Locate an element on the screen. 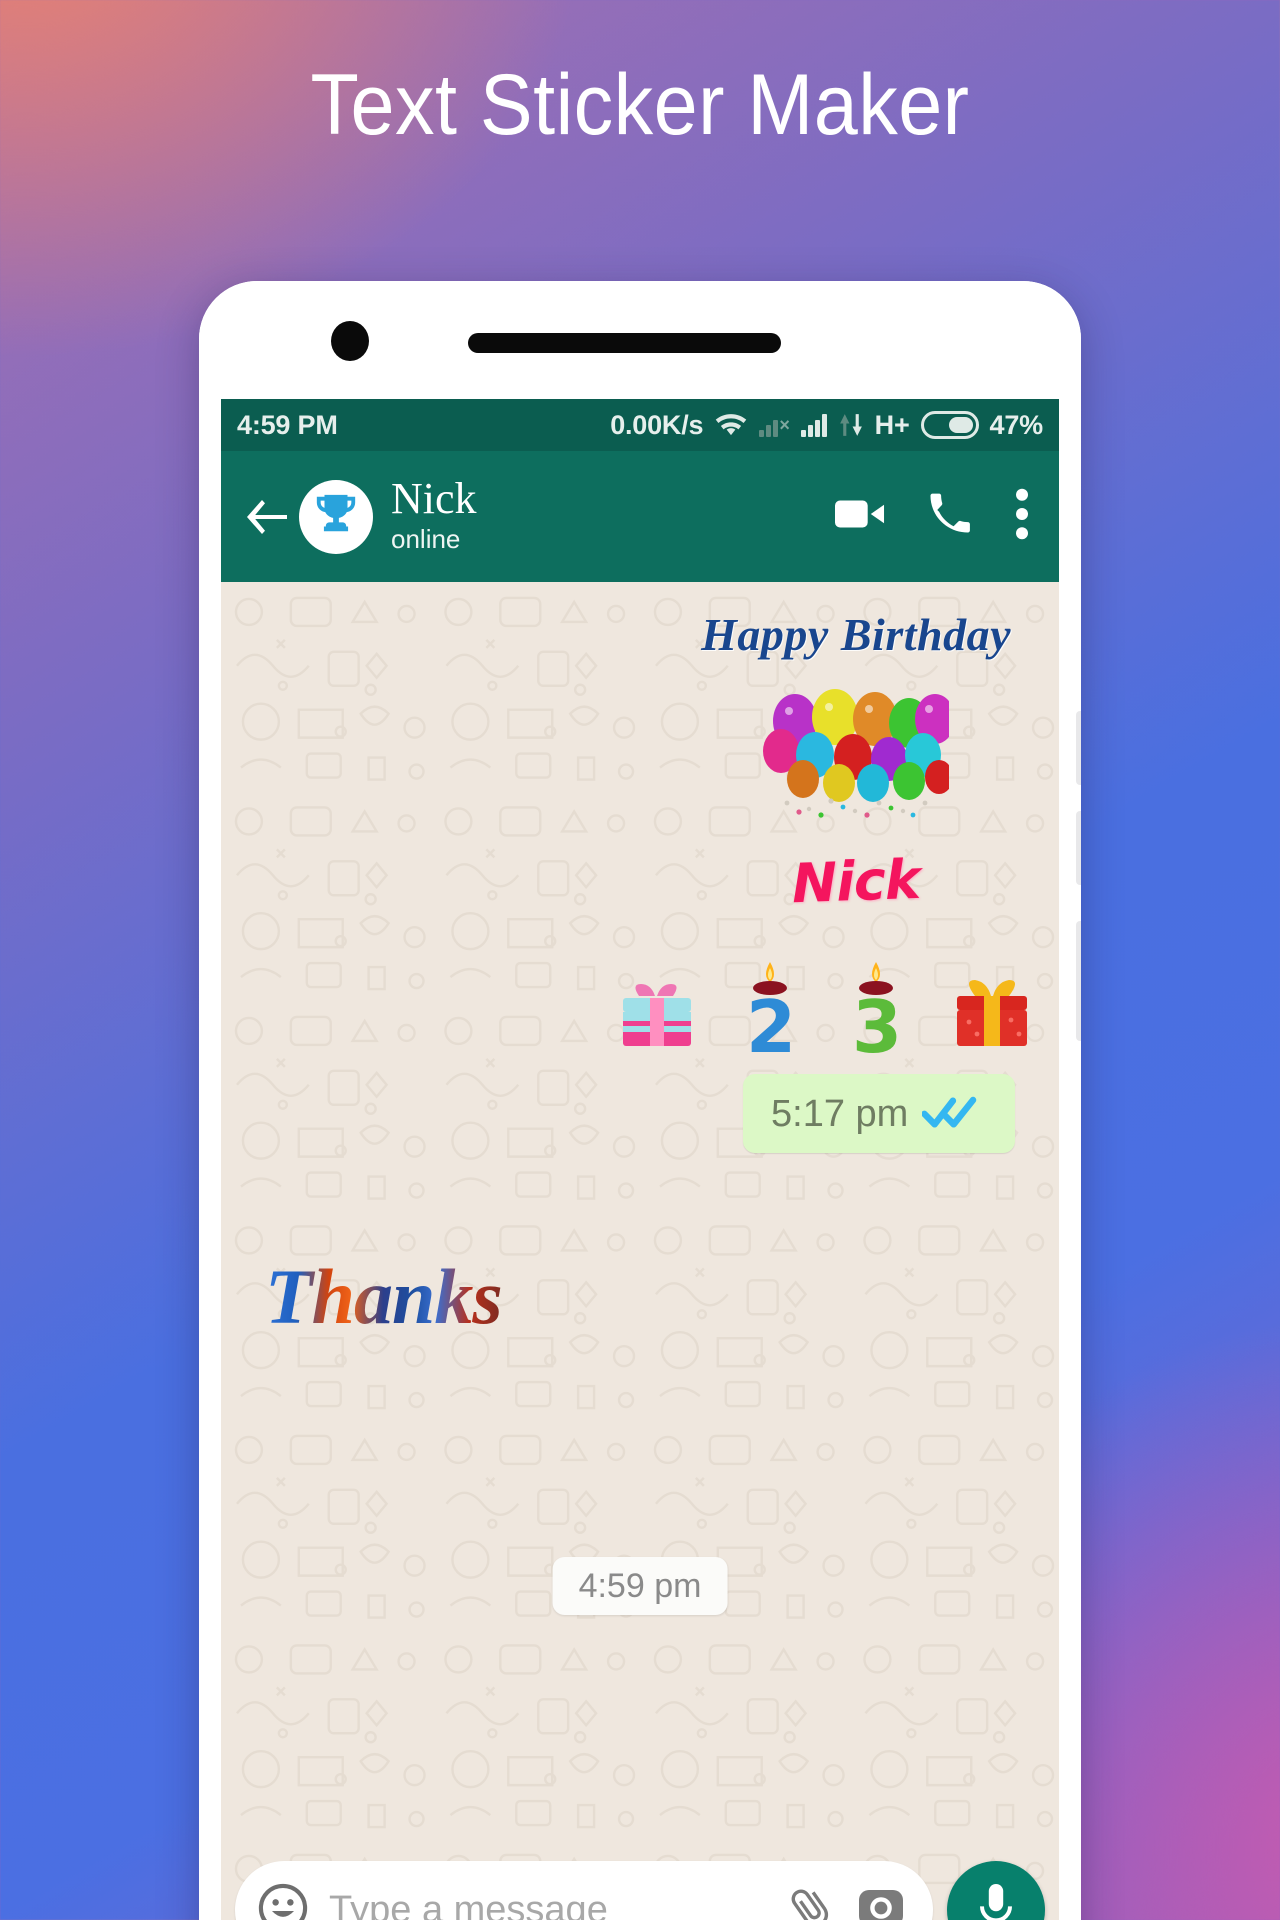 The width and height of the screenshot is (1280, 1920). message-input-pill: Type a message is located at coordinates (584, 1890).